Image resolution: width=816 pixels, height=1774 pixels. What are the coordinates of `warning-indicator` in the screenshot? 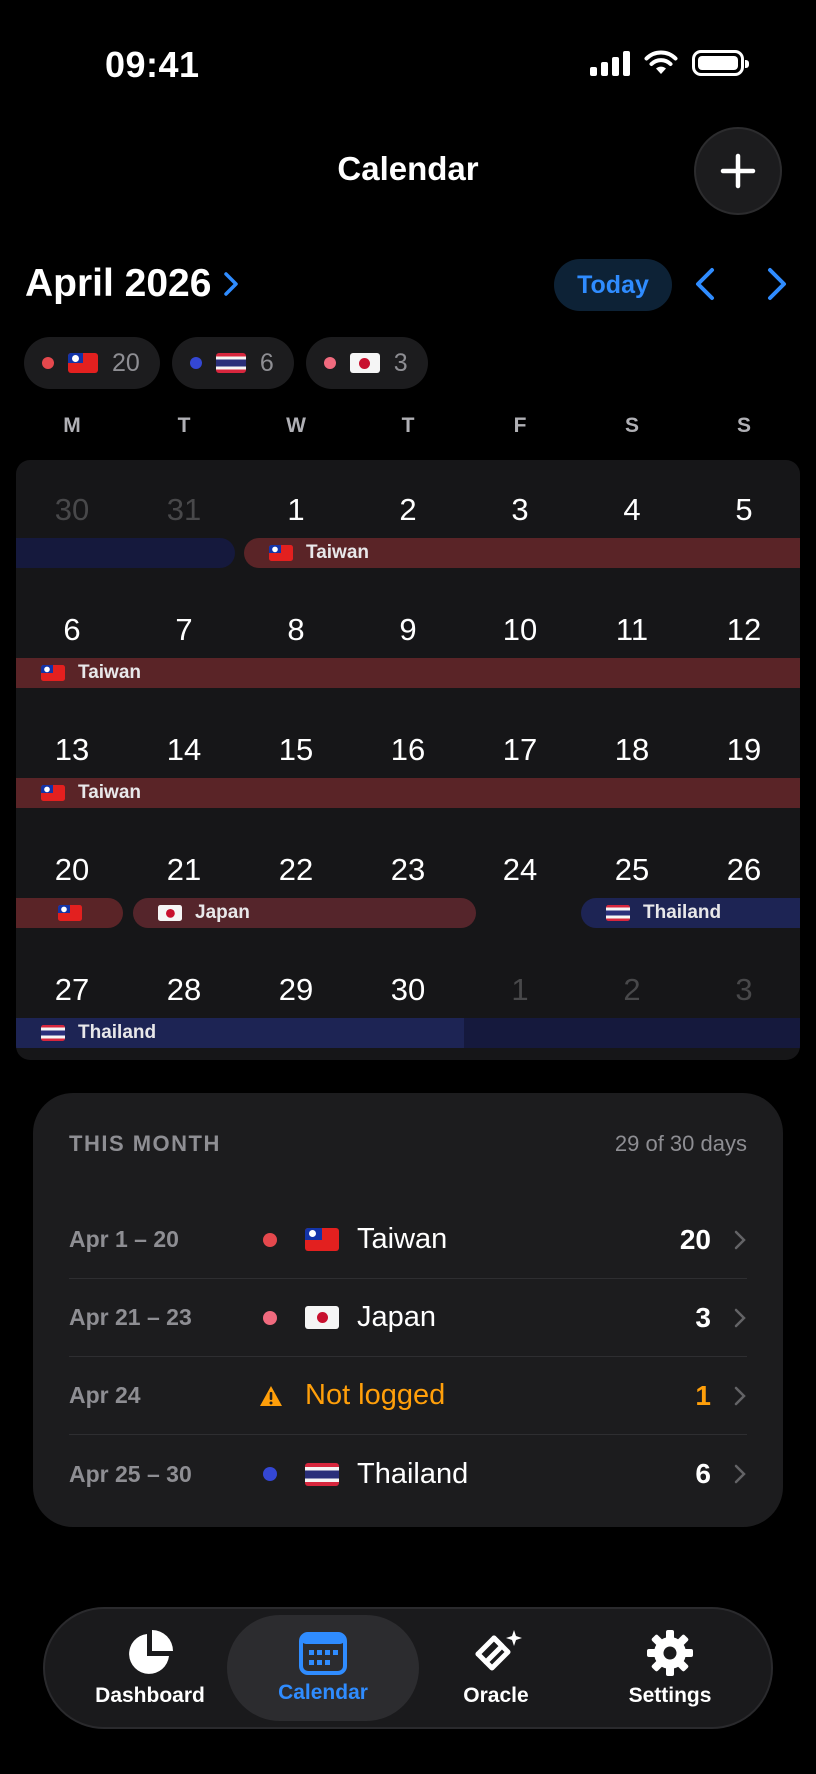 It's located at (282, 1396).